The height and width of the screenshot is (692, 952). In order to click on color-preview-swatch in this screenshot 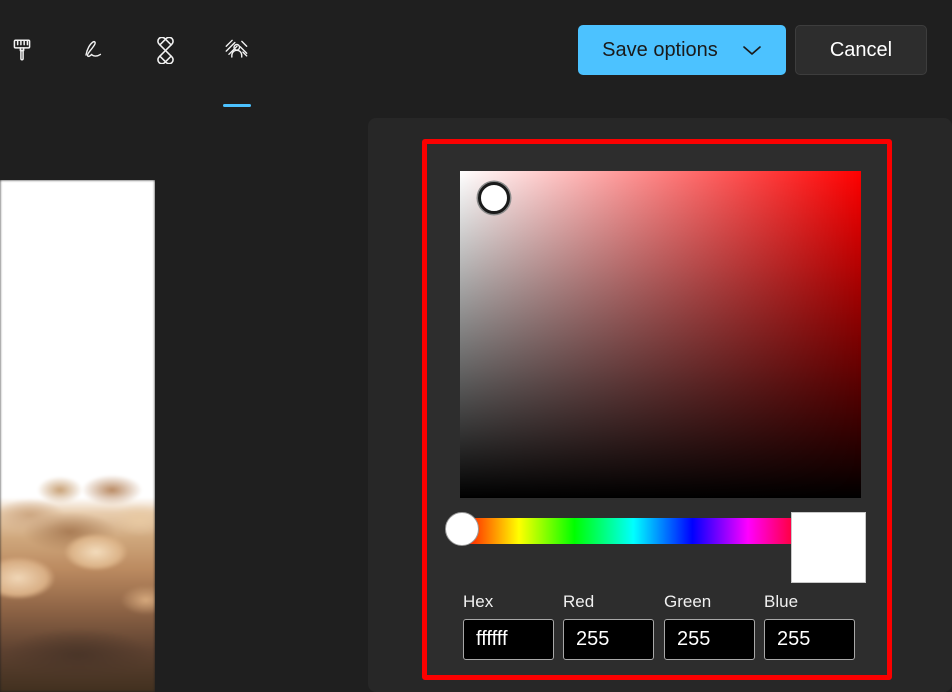, I will do `click(828, 547)`.